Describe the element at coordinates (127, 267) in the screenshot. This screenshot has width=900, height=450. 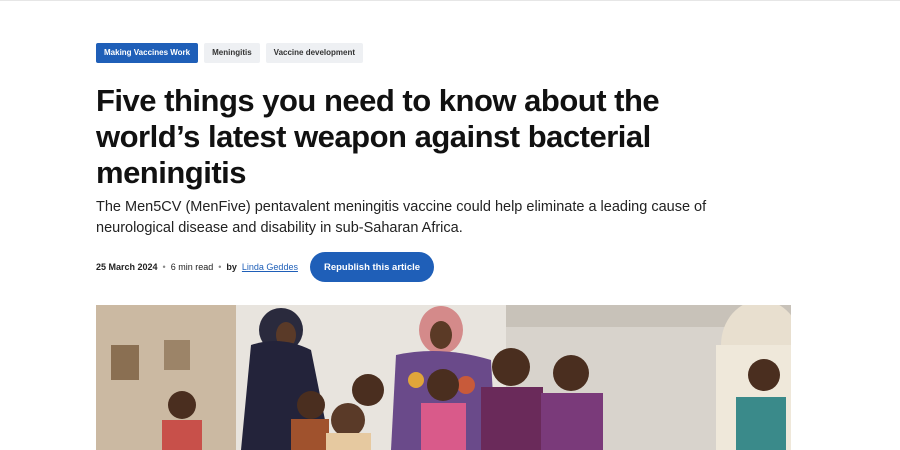
I see `publish-date: 25 March 2024` at that location.